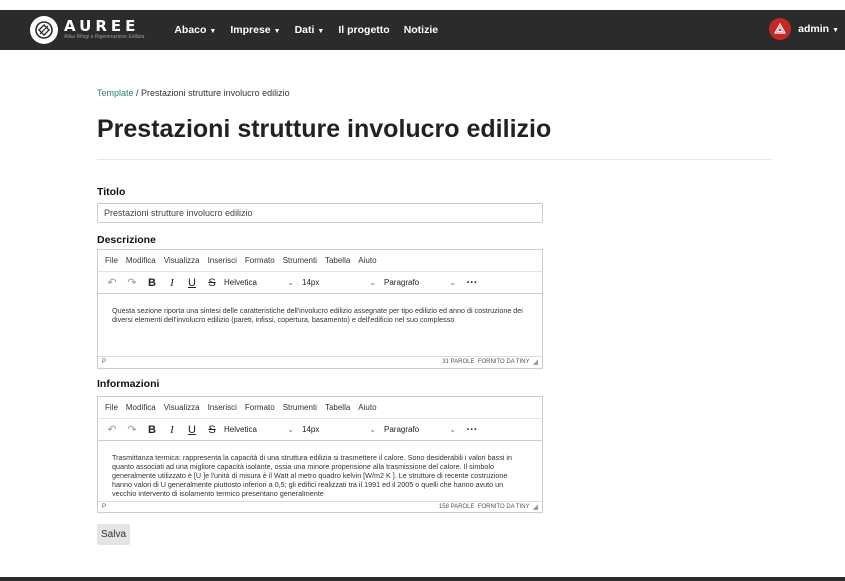 This screenshot has height=581, width=845. I want to click on user-name: admin ▼, so click(818, 29).